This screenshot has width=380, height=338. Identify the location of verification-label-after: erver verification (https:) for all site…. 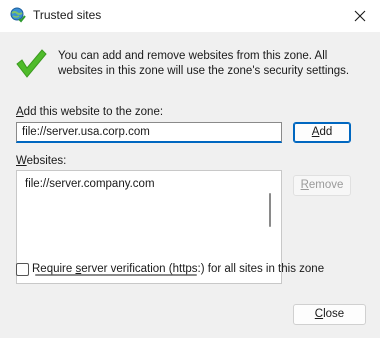
(203, 269).